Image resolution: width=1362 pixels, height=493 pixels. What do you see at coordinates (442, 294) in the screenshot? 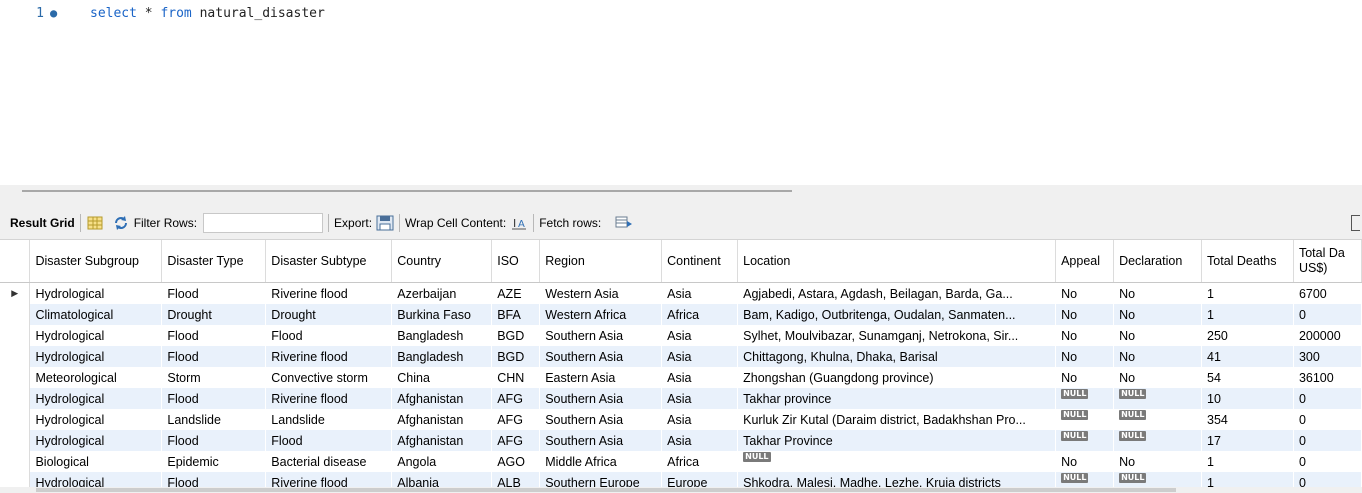
I see `table-cell: Azerbaijan` at bounding box center [442, 294].